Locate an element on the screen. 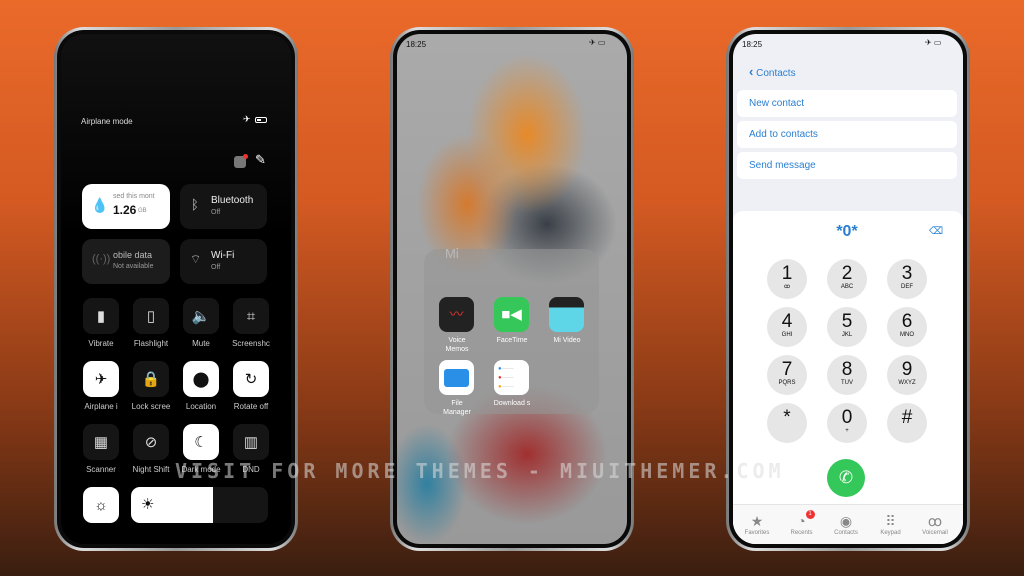 The image size is (1024, 576). dial-input: *0* is located at coordinates (847, 232).